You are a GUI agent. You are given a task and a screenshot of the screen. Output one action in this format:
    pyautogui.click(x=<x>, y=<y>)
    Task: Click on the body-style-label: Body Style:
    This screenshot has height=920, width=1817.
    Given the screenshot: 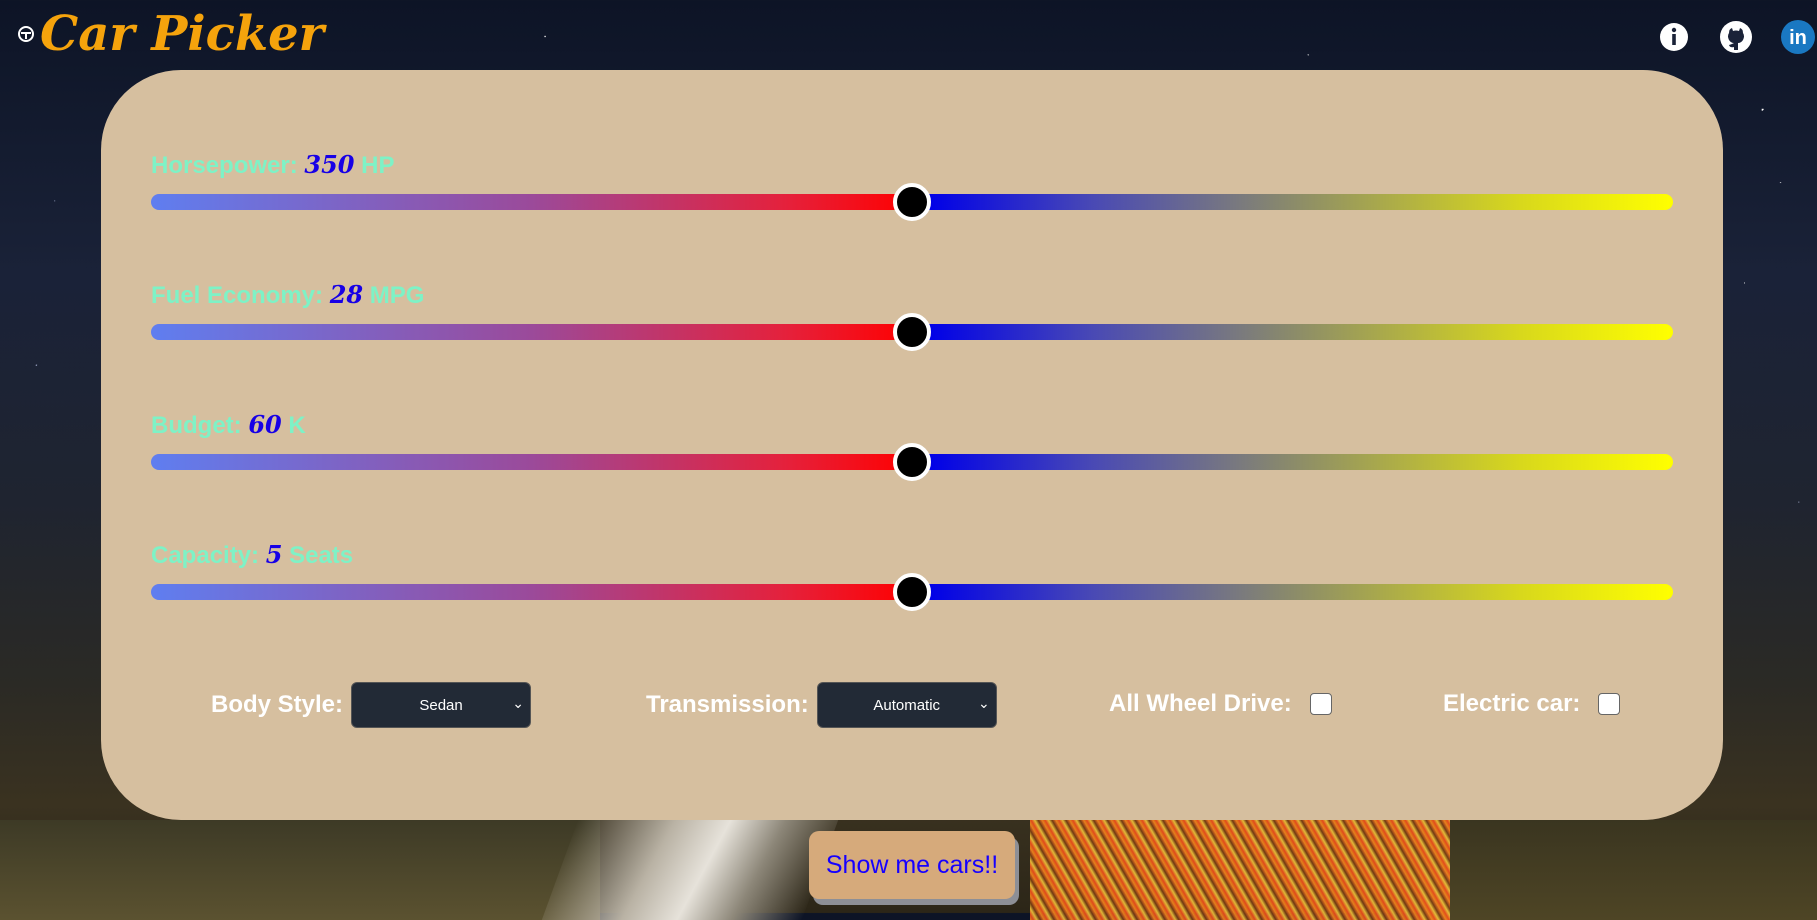 What is the action you would take?
    pyautogui.click(x=277, y=704)
    